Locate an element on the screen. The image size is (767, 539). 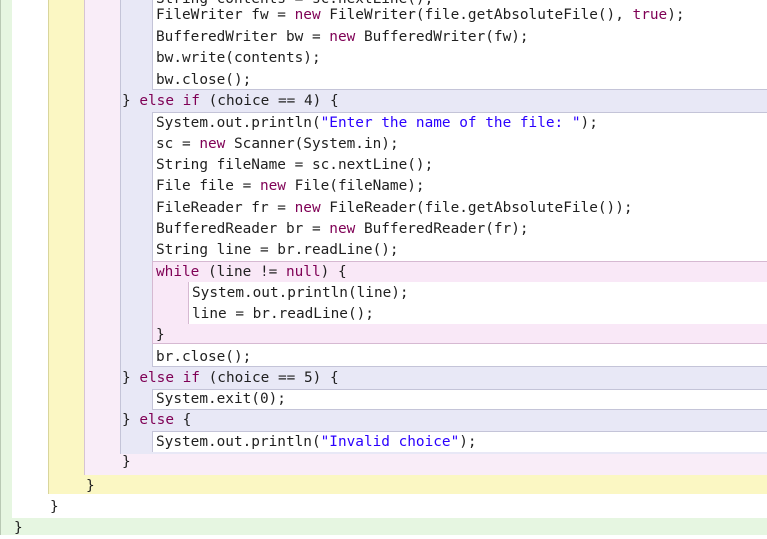
code-token: File(fileName); is located at coordinates (355, 186).